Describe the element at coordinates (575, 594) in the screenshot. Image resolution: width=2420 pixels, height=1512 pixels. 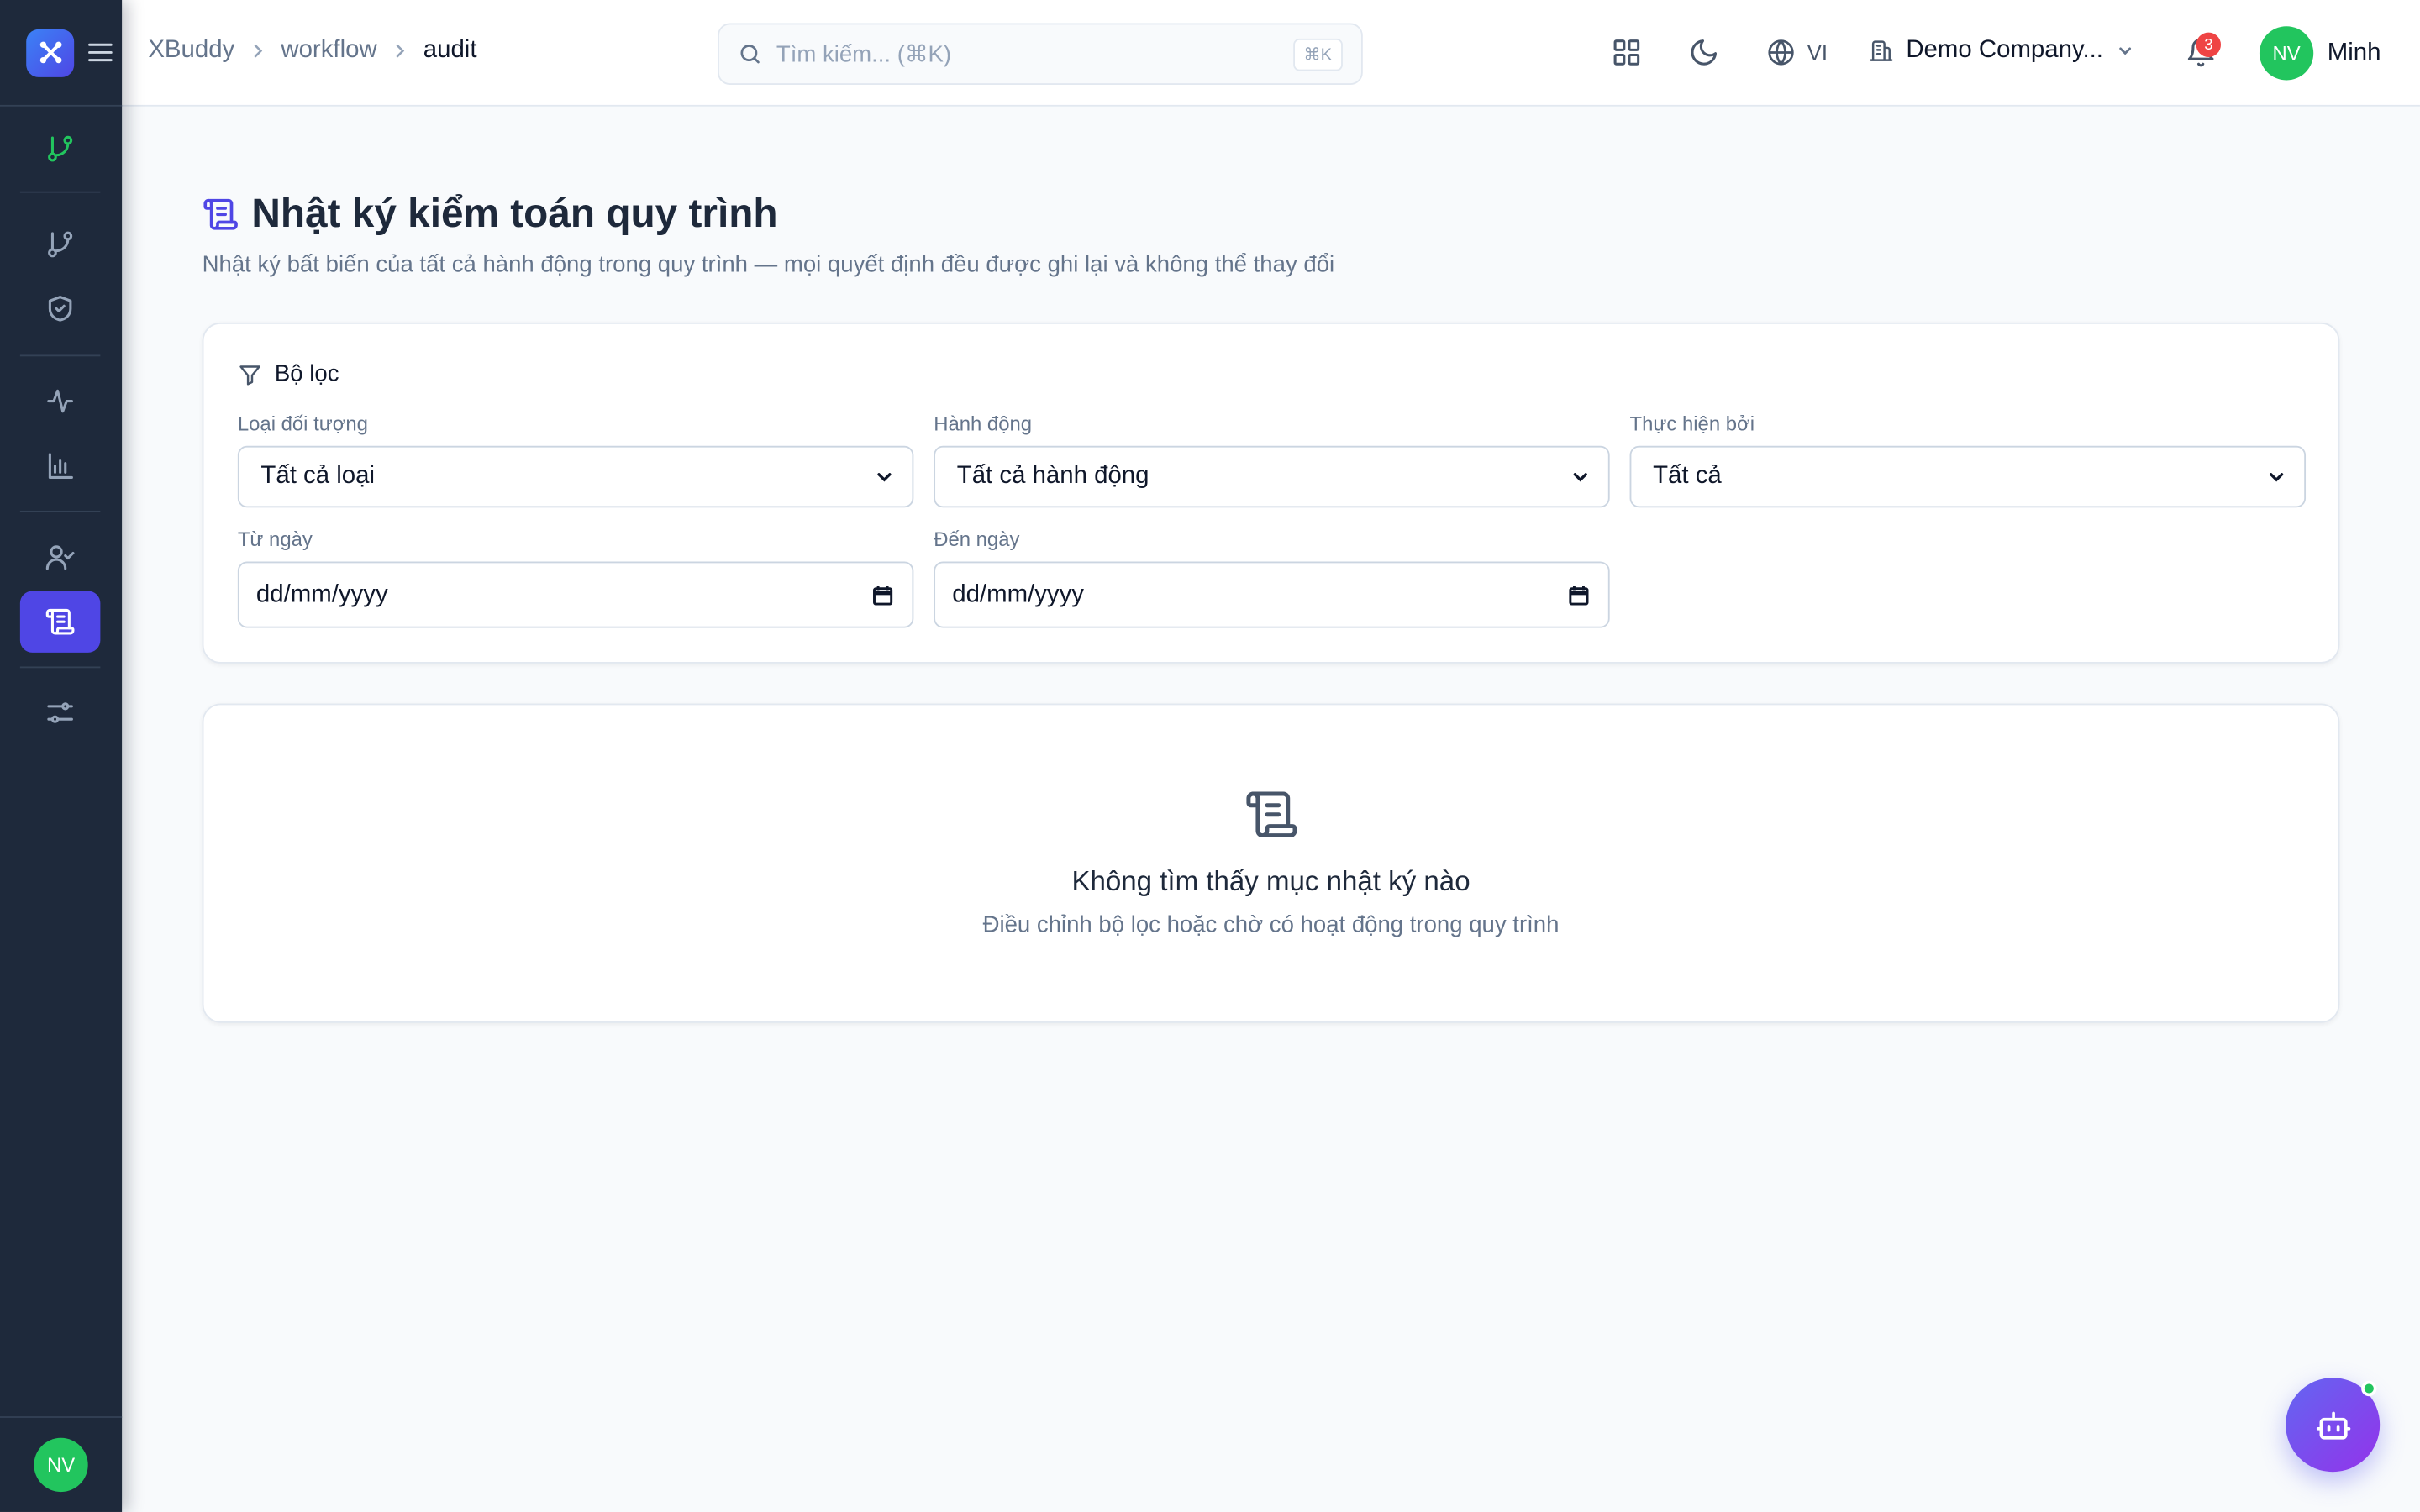
I see `from-date-input: dd/mm/yyyy` at that location.